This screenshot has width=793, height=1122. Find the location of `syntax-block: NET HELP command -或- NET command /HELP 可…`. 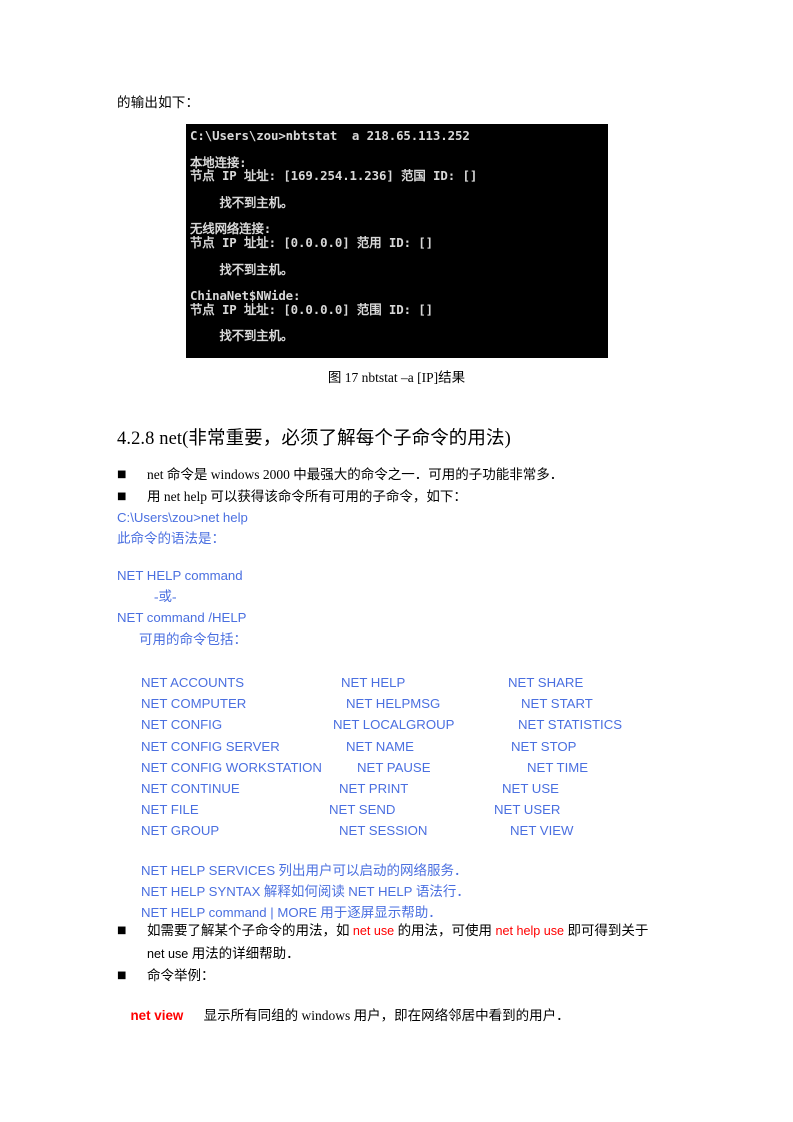

syntax-block: NET HELP command -或- NET command /HELP 可… is located at coordinates (427, 607).